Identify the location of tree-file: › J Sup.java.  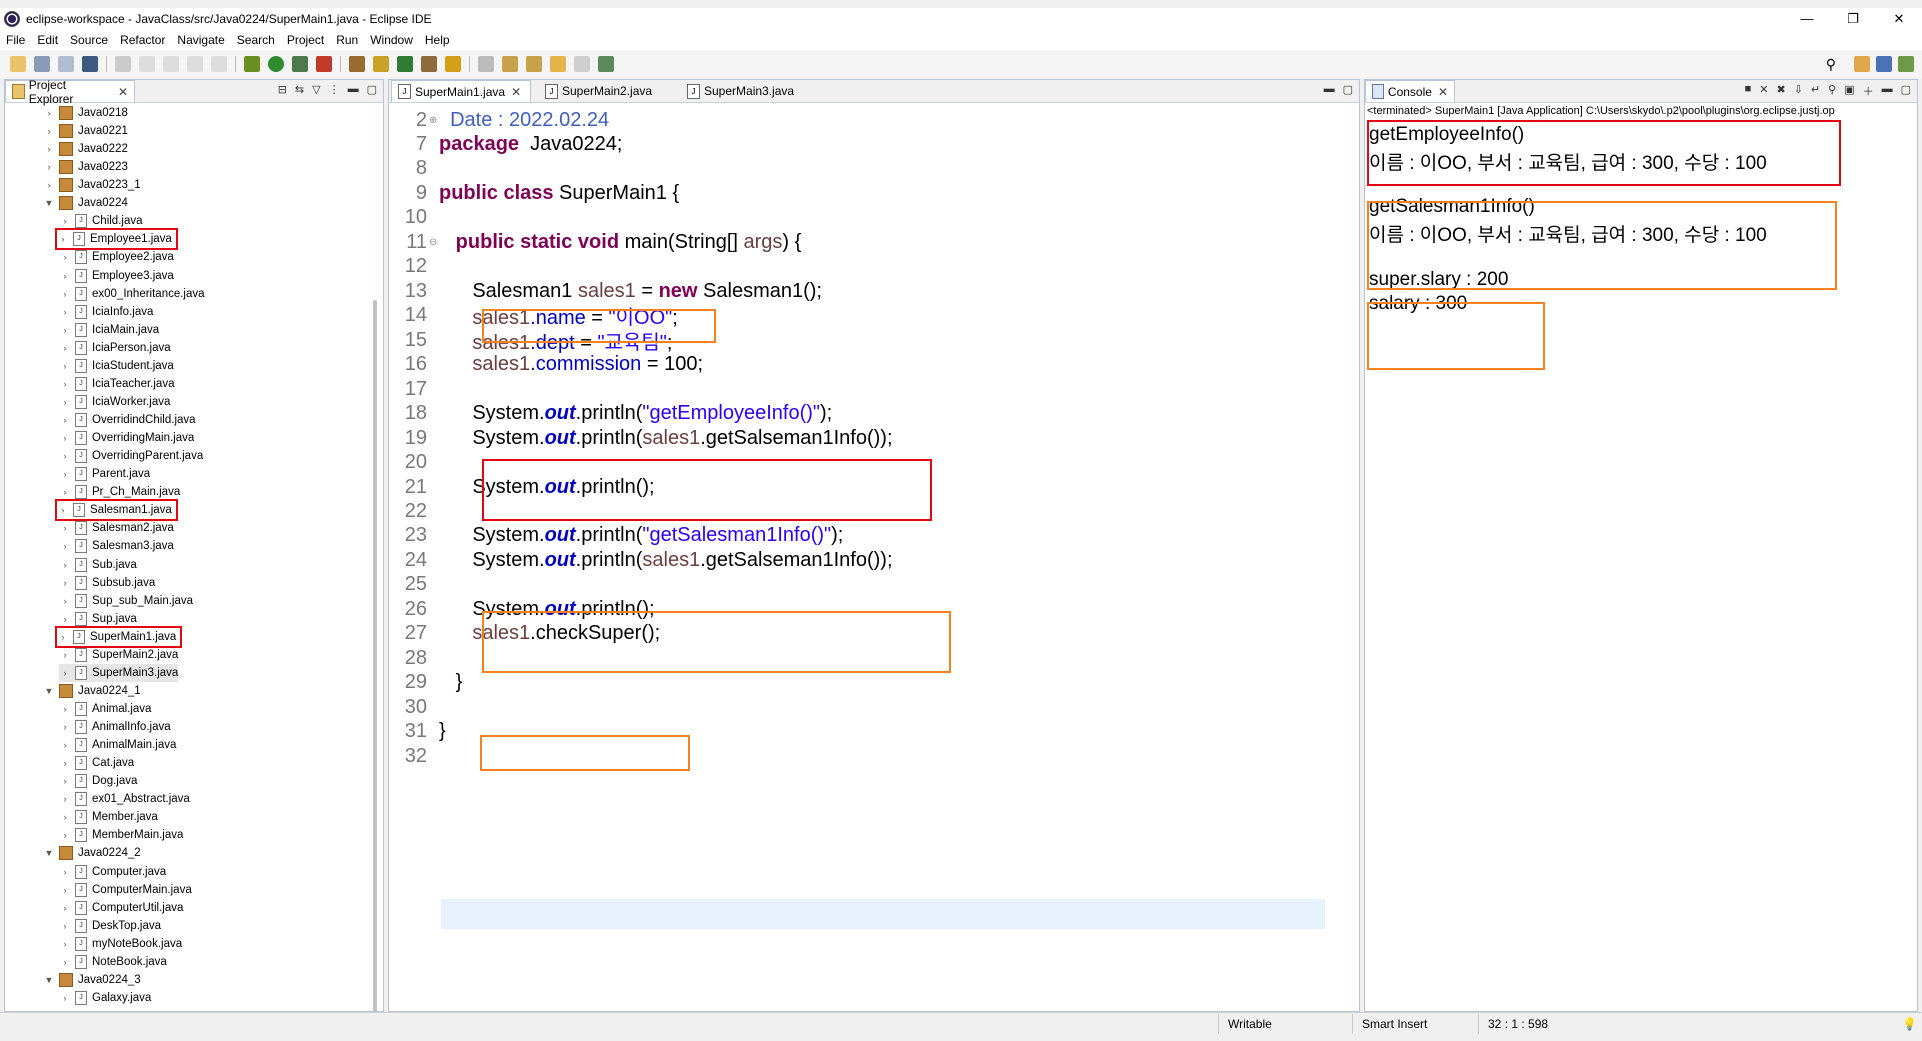
(98, 619).